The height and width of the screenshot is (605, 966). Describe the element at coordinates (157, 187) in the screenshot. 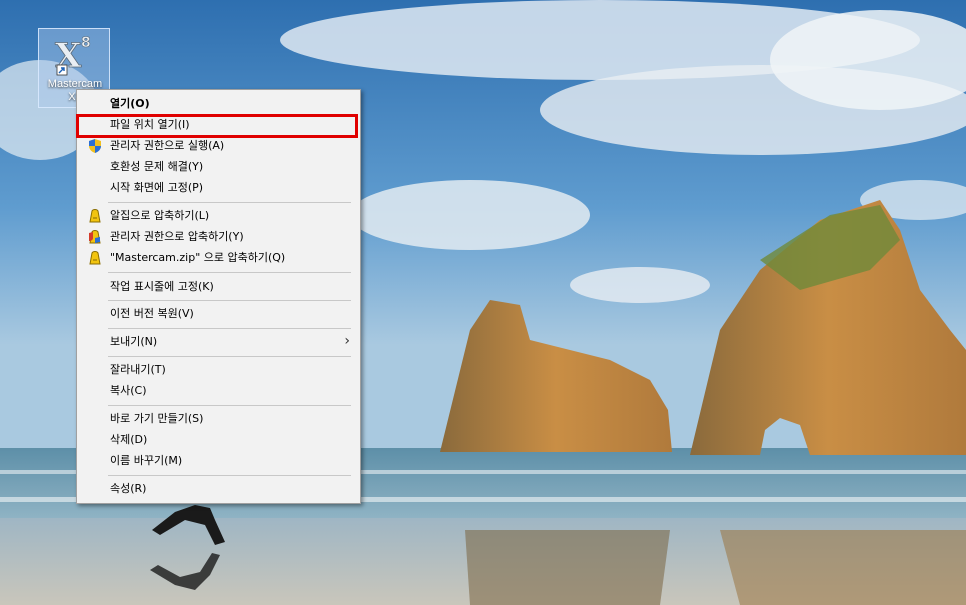

I see `menu-item-label: 시작 화면에 고정(P)` at that location.